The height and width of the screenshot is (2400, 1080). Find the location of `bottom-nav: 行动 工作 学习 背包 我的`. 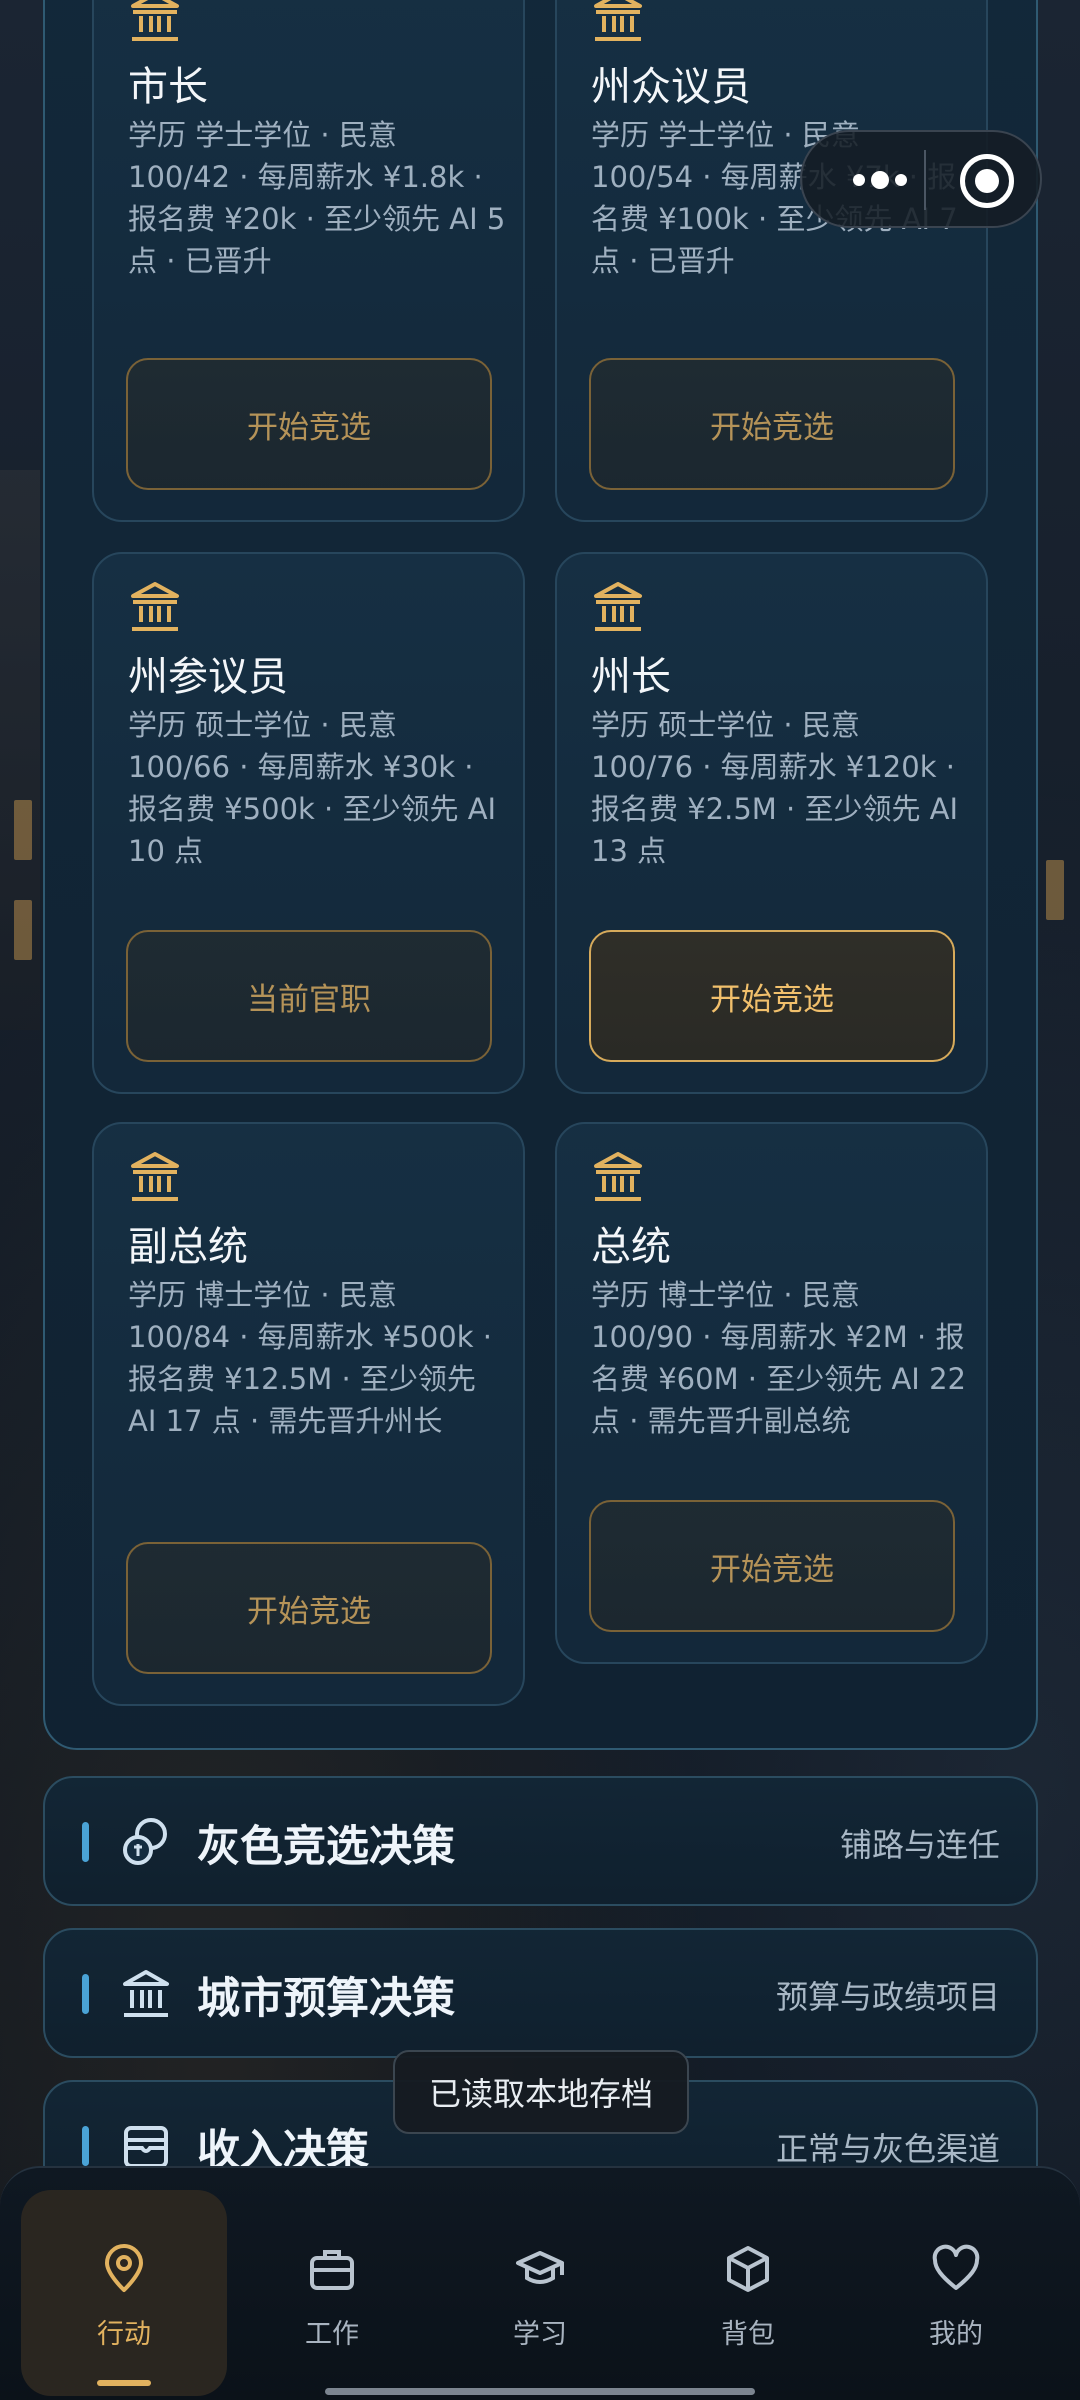

bottom-nav: 行动 工作 学习 背包 我的 is located at coordinates (540, 2283).